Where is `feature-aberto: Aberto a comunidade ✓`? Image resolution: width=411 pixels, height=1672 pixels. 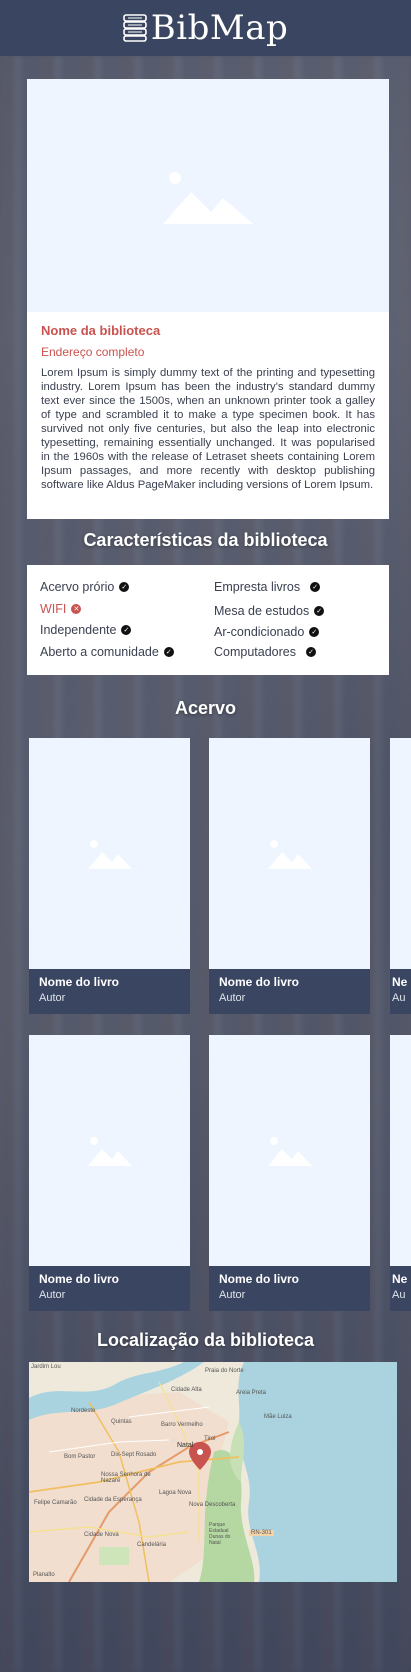
feature-aberto: Aberto a comunidade ✓ is located at coordinates (107, 652).